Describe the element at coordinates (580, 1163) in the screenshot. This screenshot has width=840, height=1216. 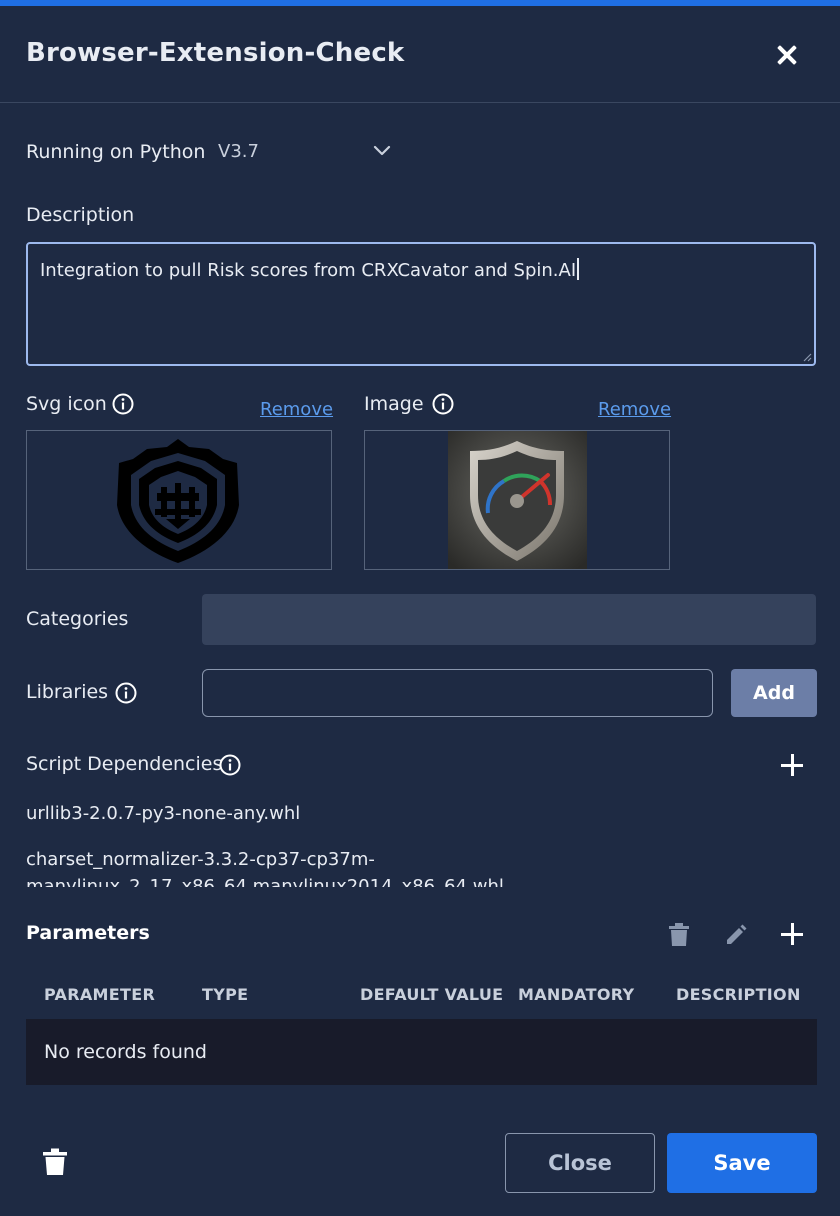
I see `close-button: Close` at that location.